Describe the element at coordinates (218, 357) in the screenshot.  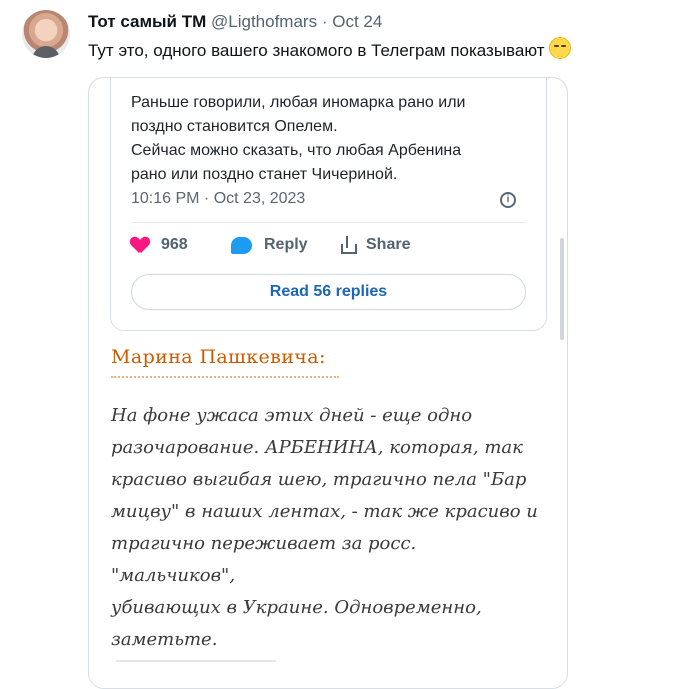
I see `quote-author: Марина Пашкевича:` at that location.